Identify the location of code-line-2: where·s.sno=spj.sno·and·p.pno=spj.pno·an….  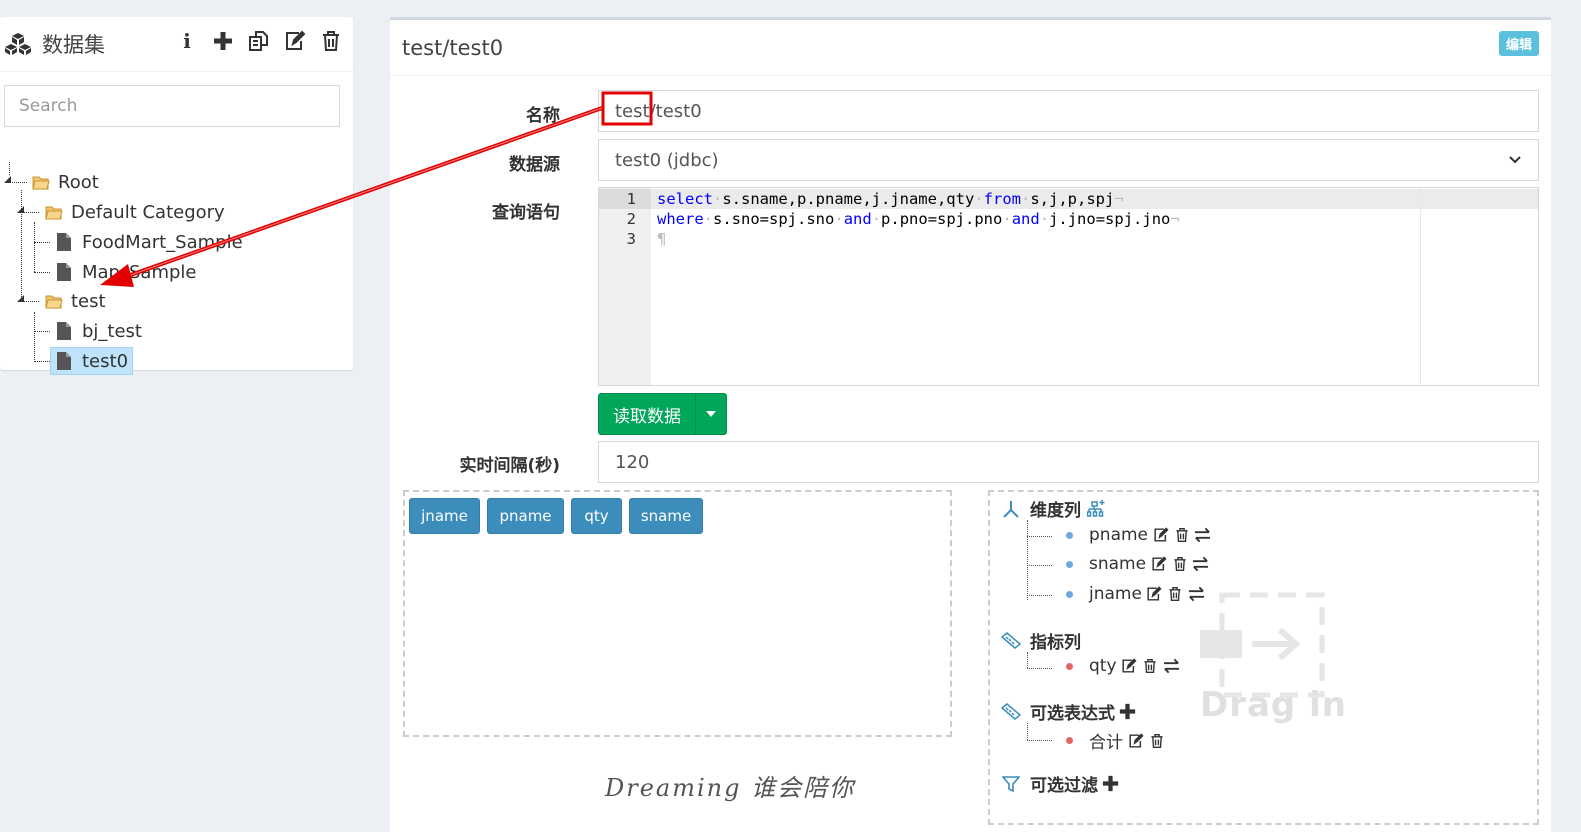
(918, 219).